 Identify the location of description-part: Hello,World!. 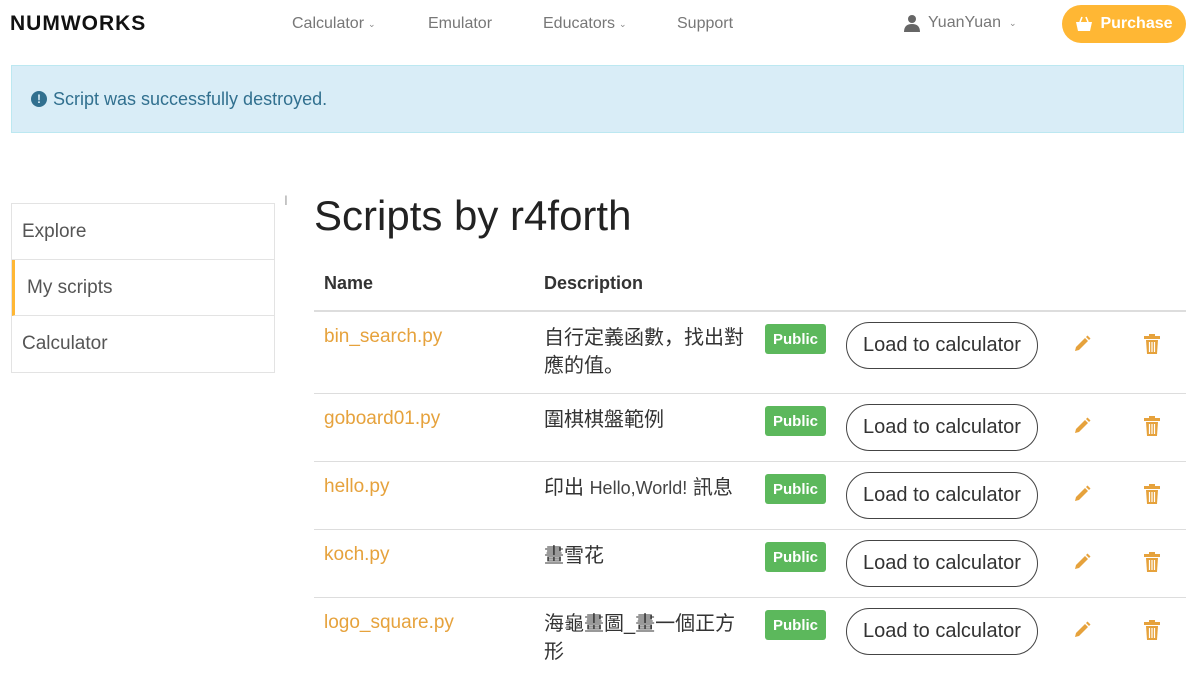
(638, 488).